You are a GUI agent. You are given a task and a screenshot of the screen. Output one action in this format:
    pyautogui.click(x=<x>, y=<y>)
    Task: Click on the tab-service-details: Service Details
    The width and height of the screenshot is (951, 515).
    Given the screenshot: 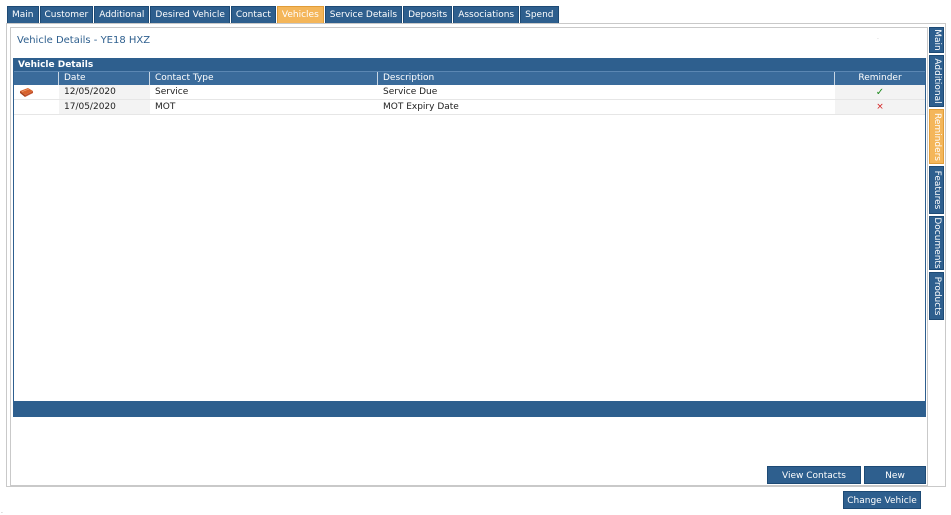 What is the action you would take?
    pyautogui.click(x=363, y=14)
    